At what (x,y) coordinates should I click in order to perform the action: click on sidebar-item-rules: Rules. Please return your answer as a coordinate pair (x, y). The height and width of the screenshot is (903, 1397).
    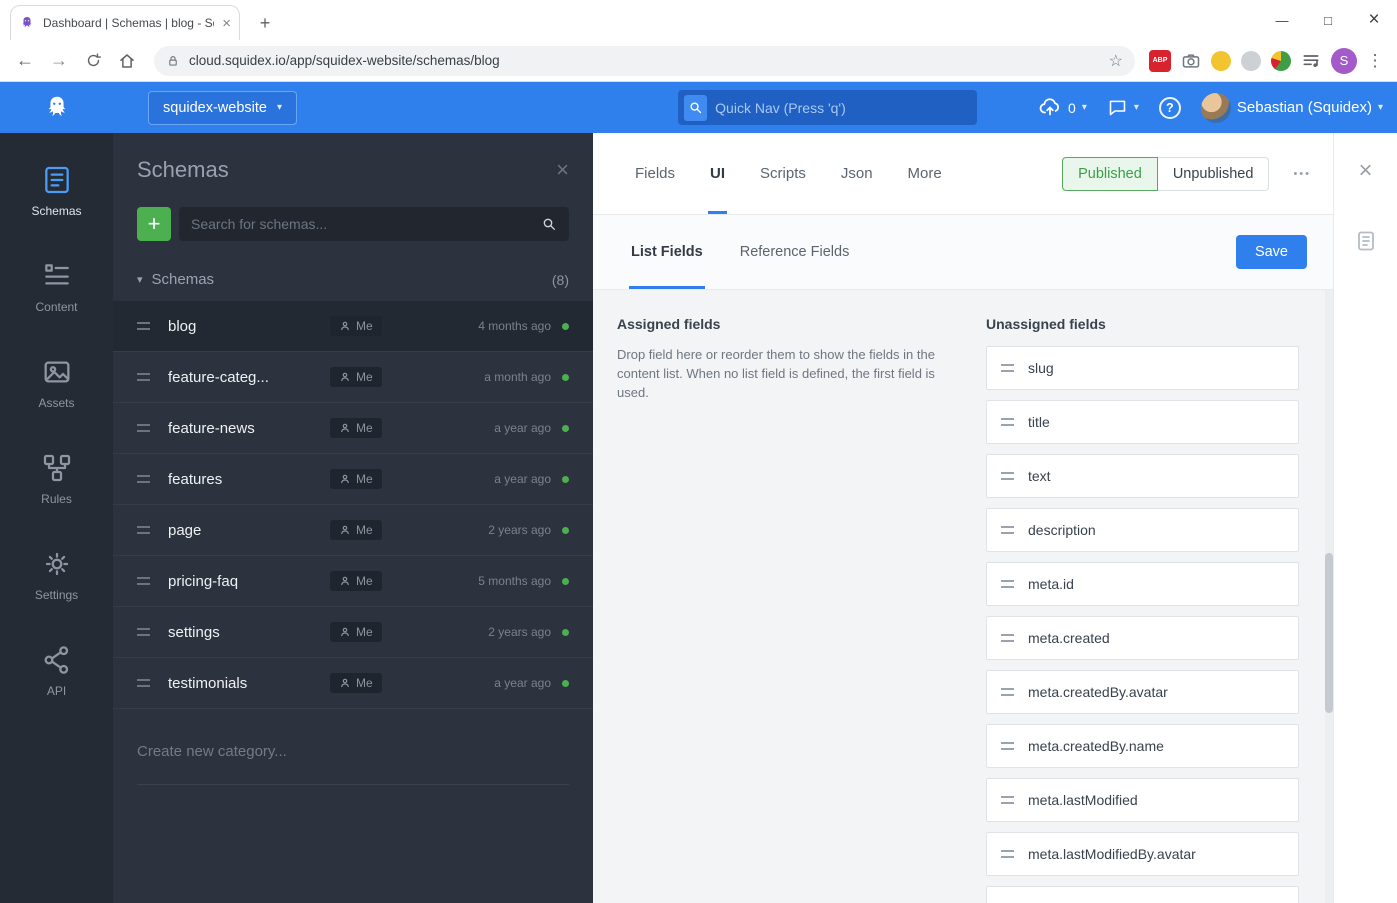
    Looking at the image, I should click on (56, 479).